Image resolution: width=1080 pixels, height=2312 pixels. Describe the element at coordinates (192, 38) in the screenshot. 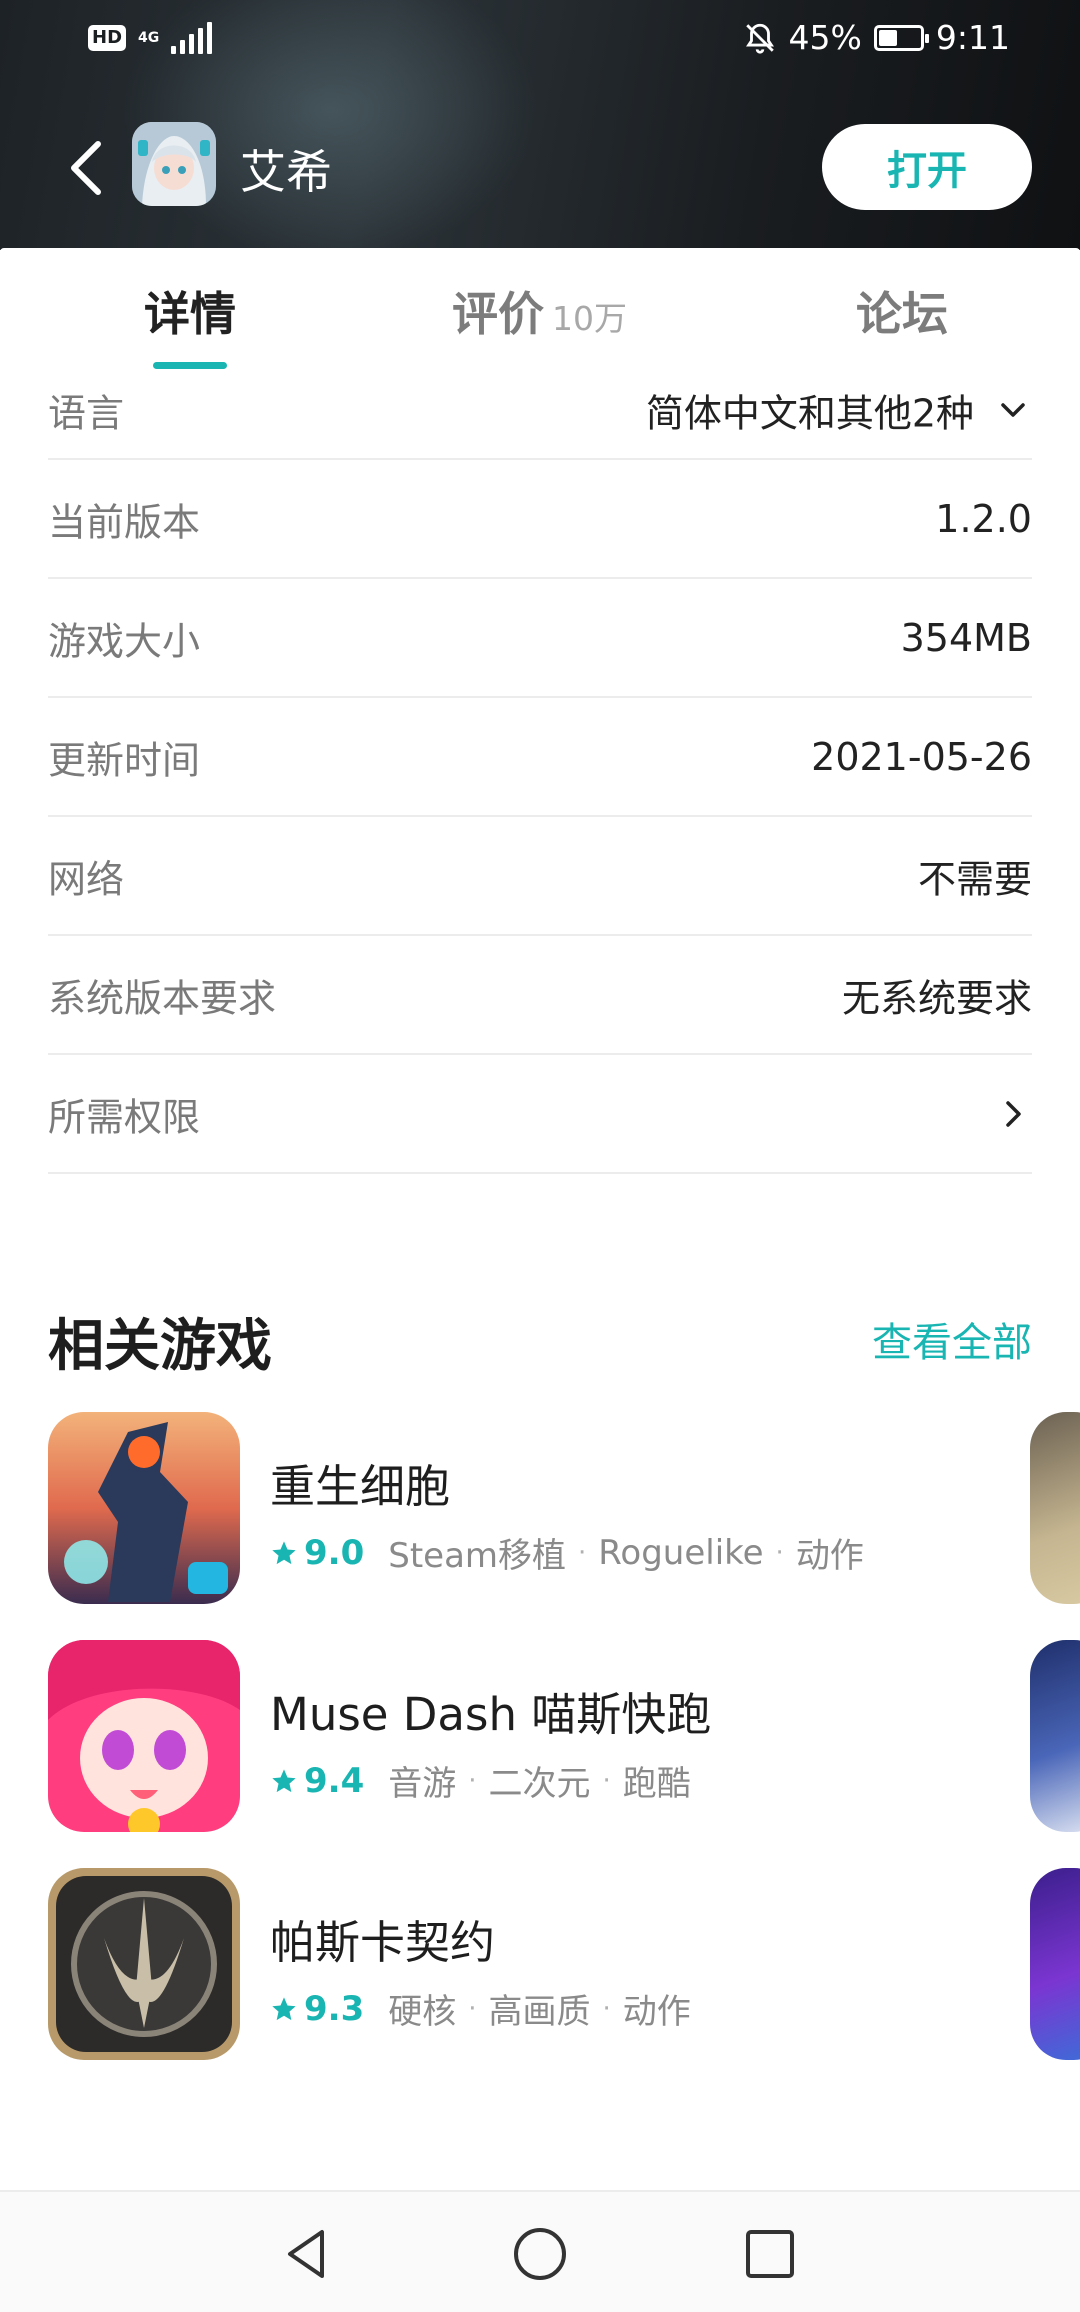

I see `signal-icon` at that location.